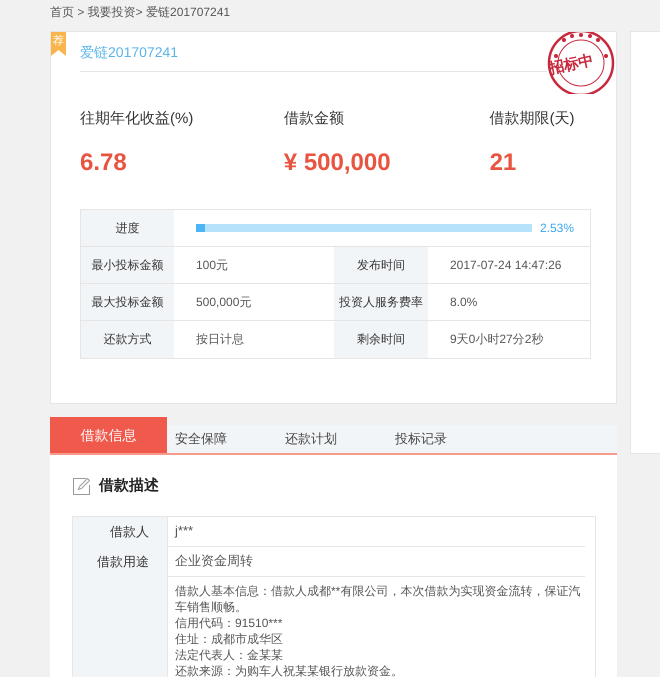 The height and width of the screenshot is (677, 660). I want to click on recommend-ribbon: 荐, so click(58, 44).